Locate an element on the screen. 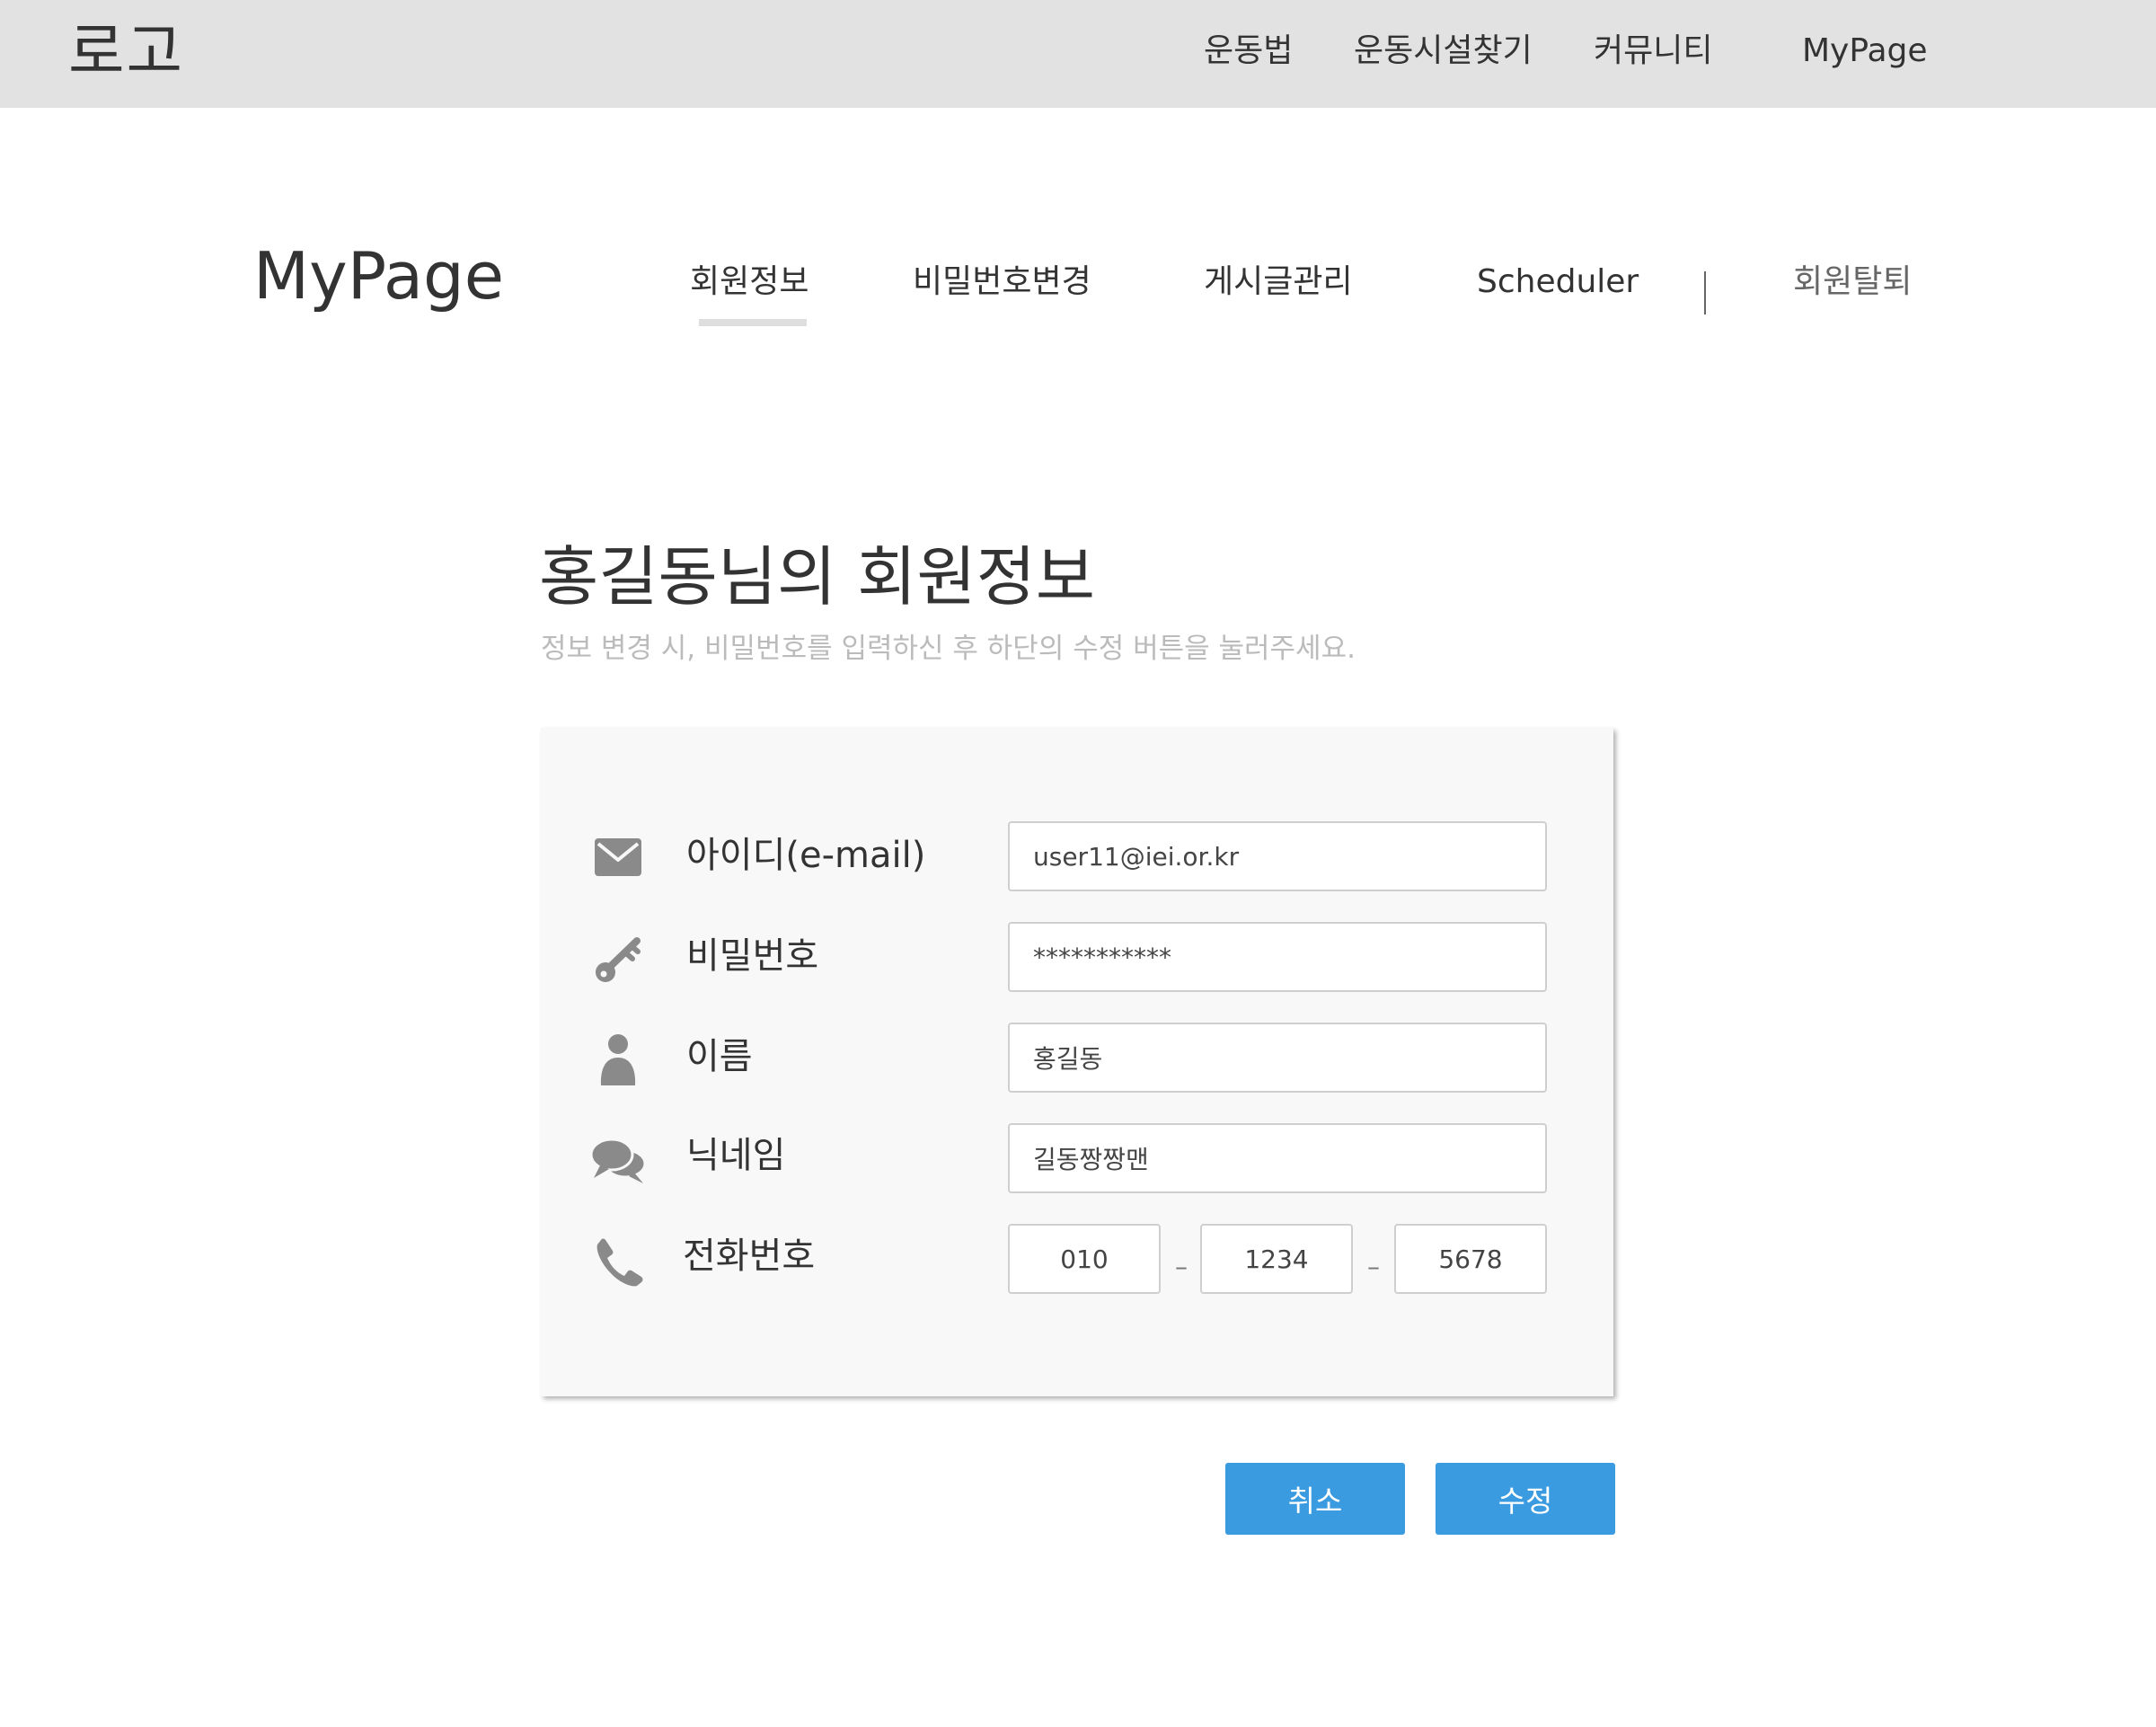  nickname-field is located at coordinates (1278, 1158).